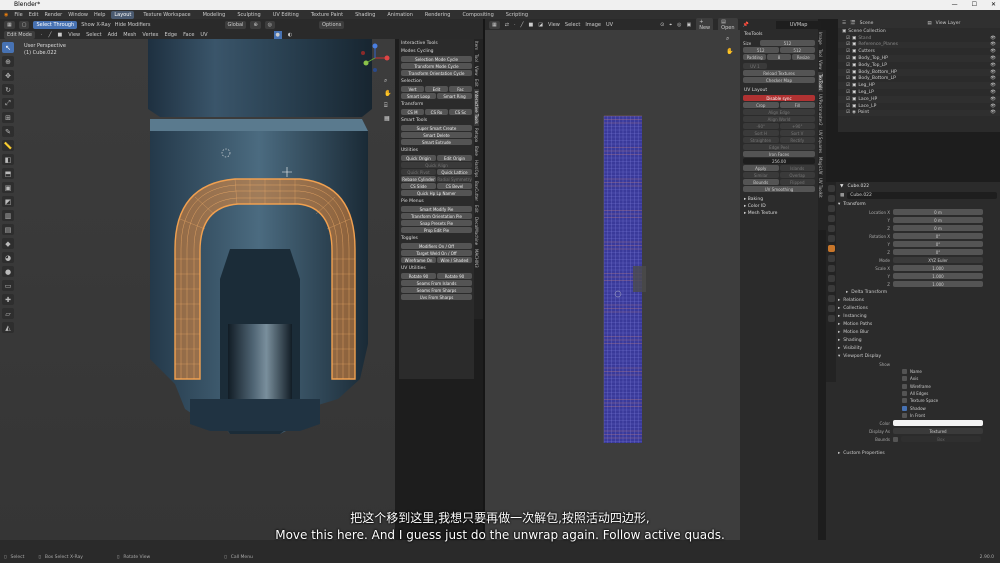 The height and width of the screenshot is (563, 1000). What do you see at coordinates (95, 25) in the screenshot?
I see `show-xray-toggle: Show X-Ray` at bounding box center [95, 25].